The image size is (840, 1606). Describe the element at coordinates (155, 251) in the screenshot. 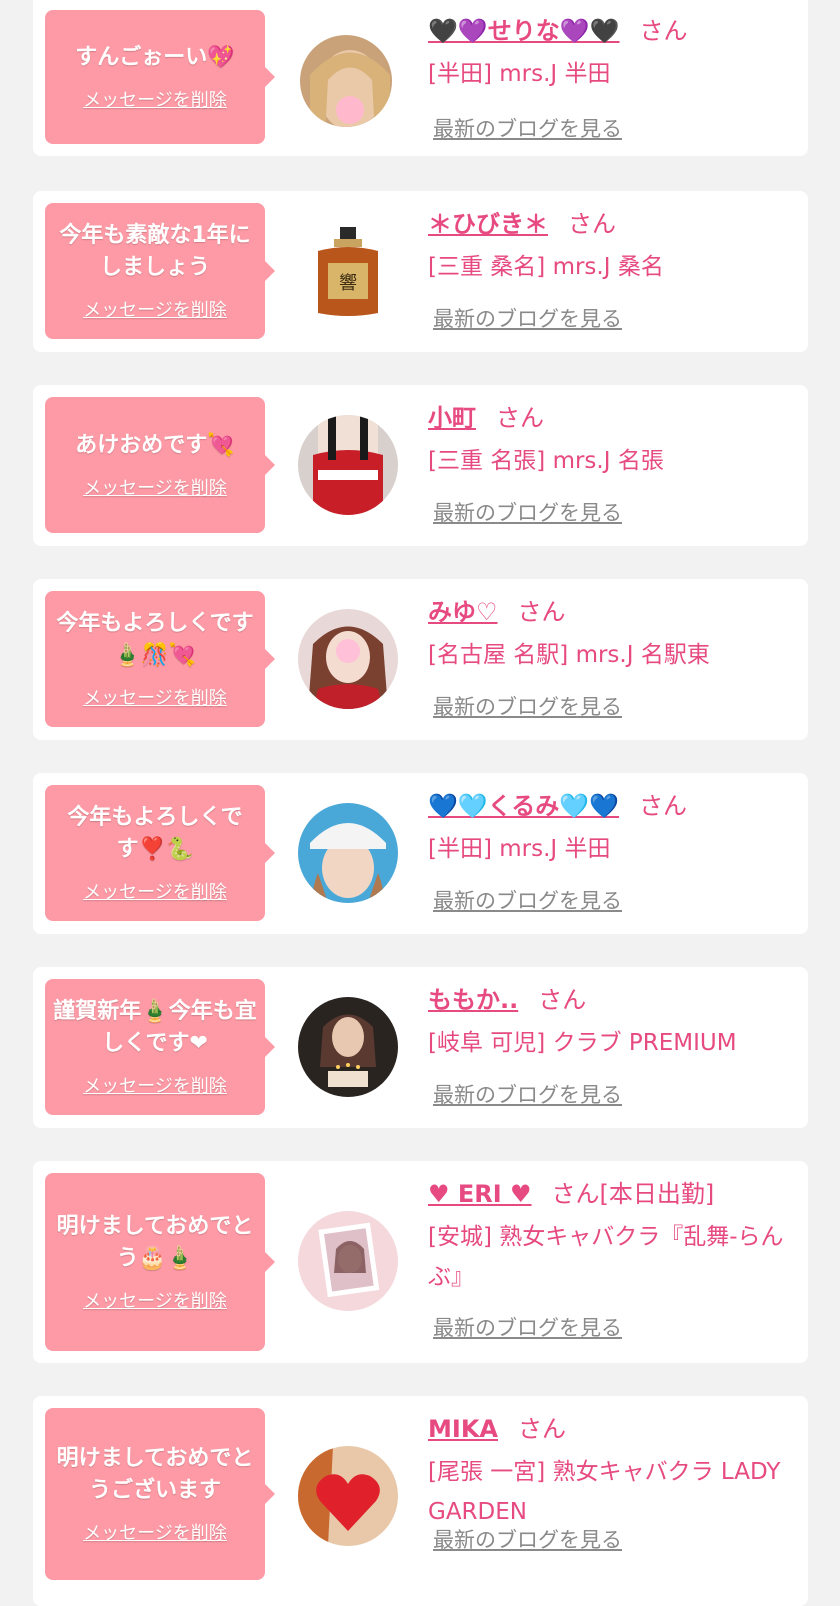

I see `message-text: 今年も素敵な1年にしましょう` at that location.